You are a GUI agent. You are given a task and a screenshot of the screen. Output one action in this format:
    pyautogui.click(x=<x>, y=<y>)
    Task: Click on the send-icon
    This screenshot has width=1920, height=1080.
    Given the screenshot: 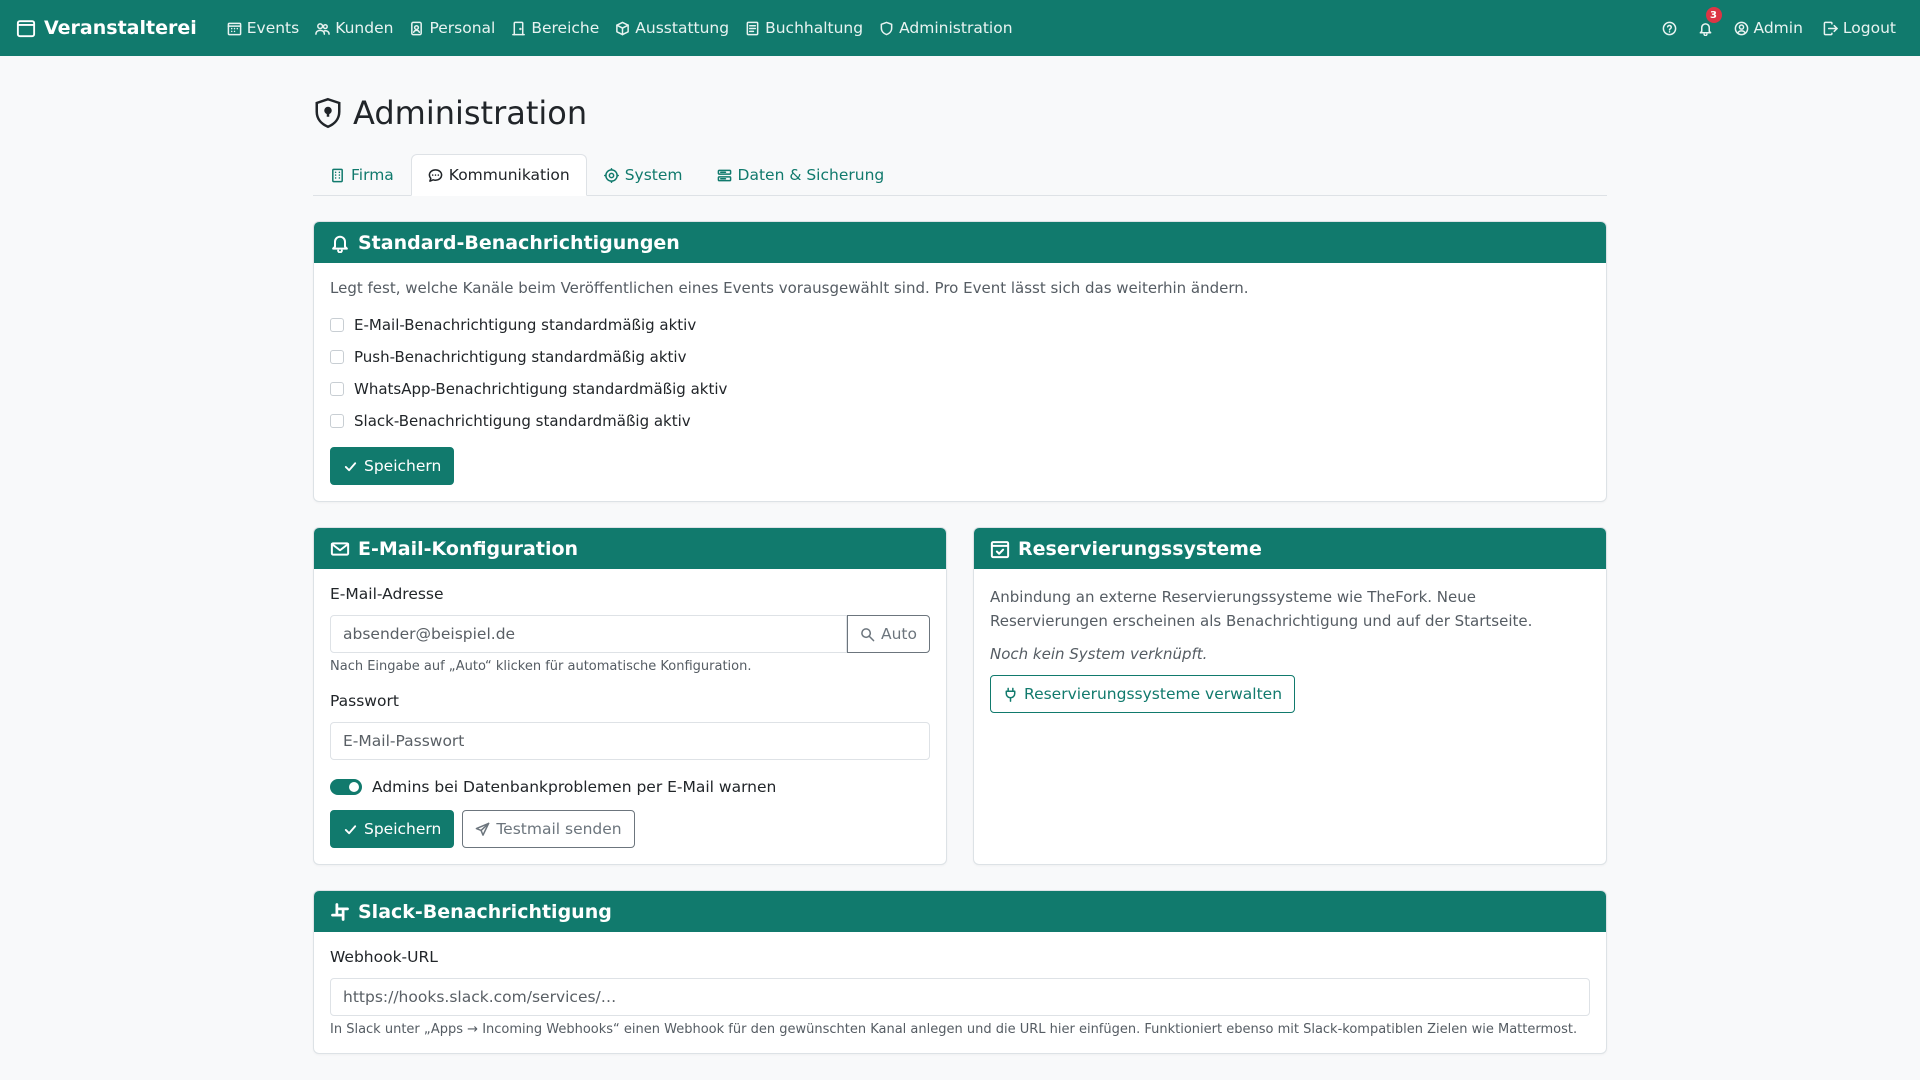 What is the action you would take?
    pyautogui.click(x=482, y=829)
    